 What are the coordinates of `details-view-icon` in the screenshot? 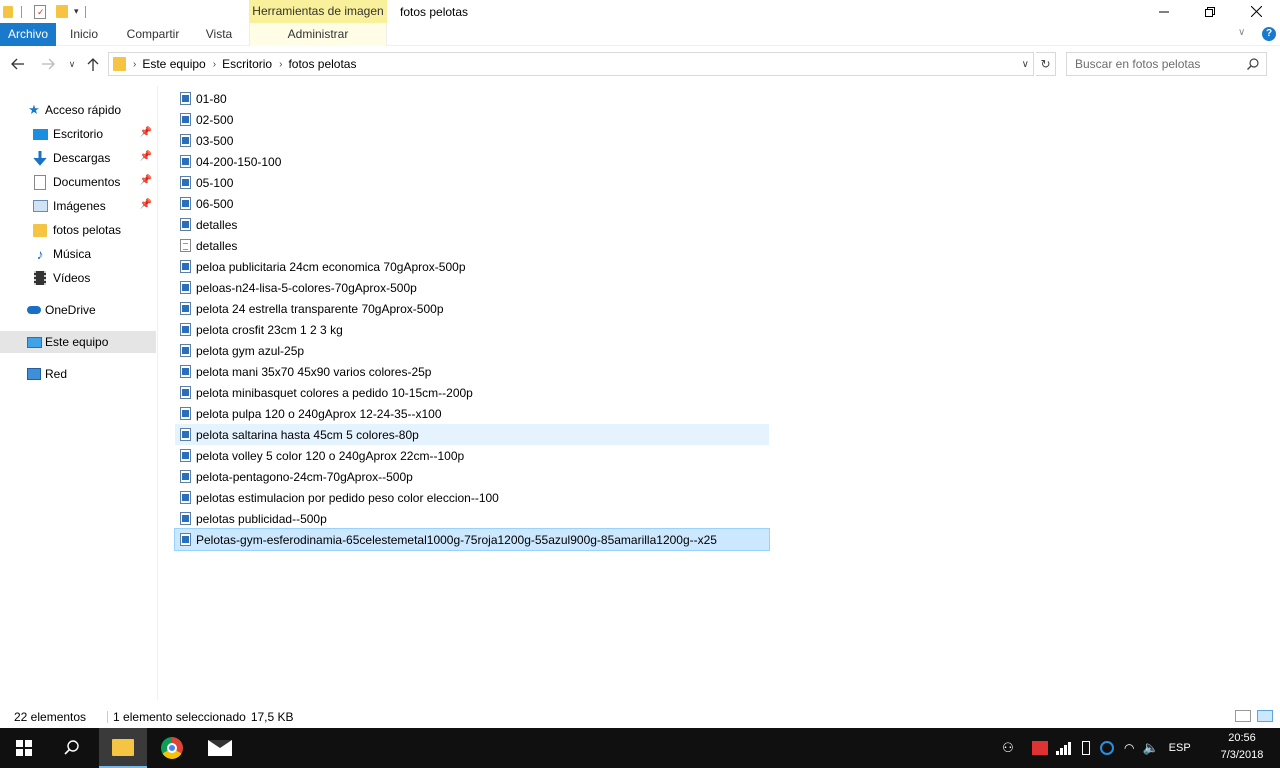 It's located at (1243, 716).